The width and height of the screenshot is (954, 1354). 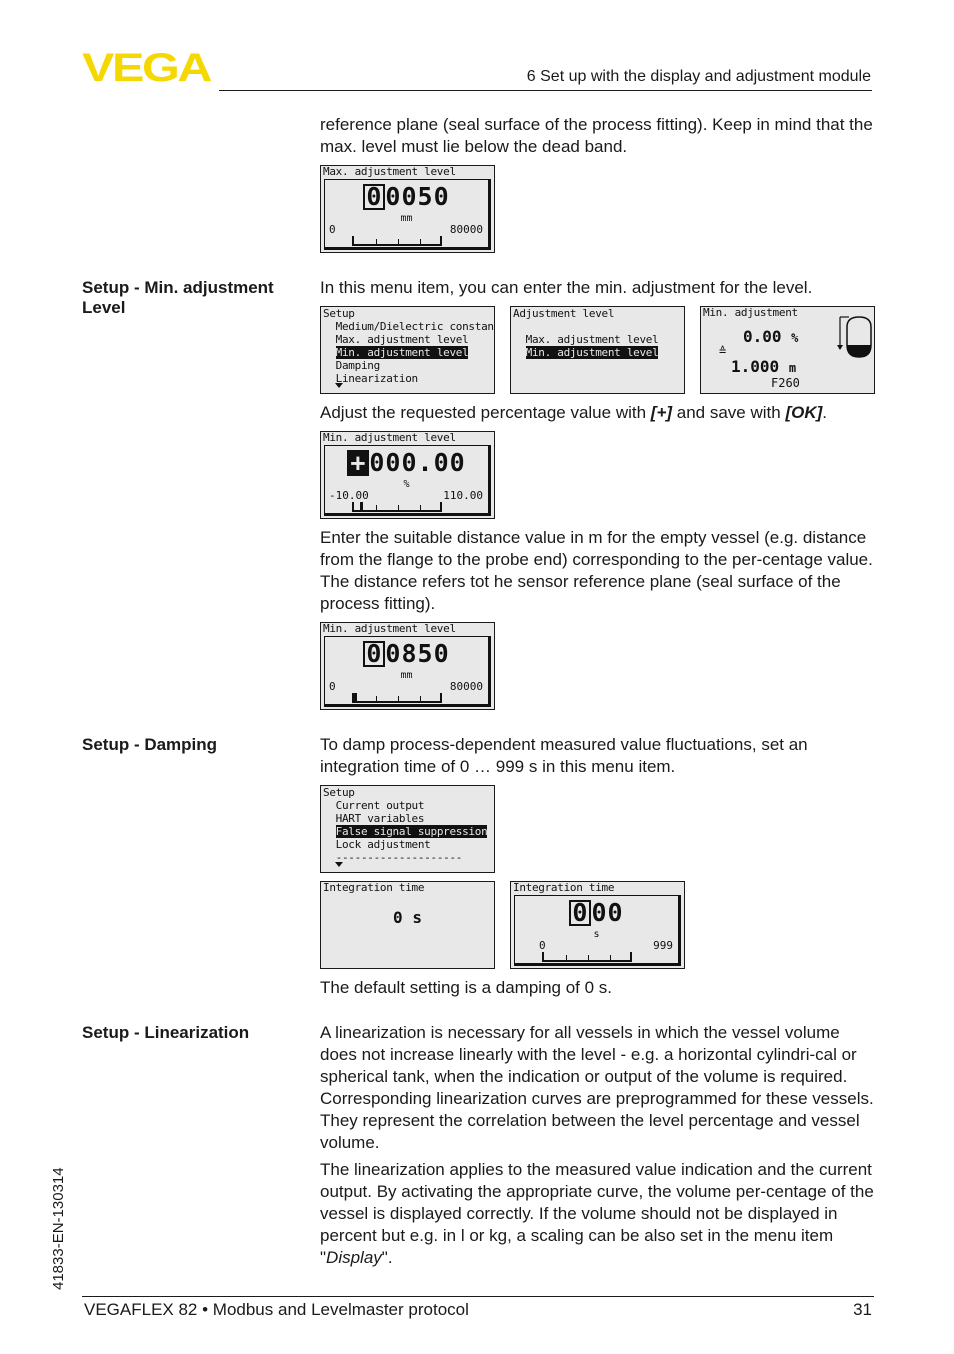 I want to click on display-title: Min. adjustment, so click(x=750, y=312).